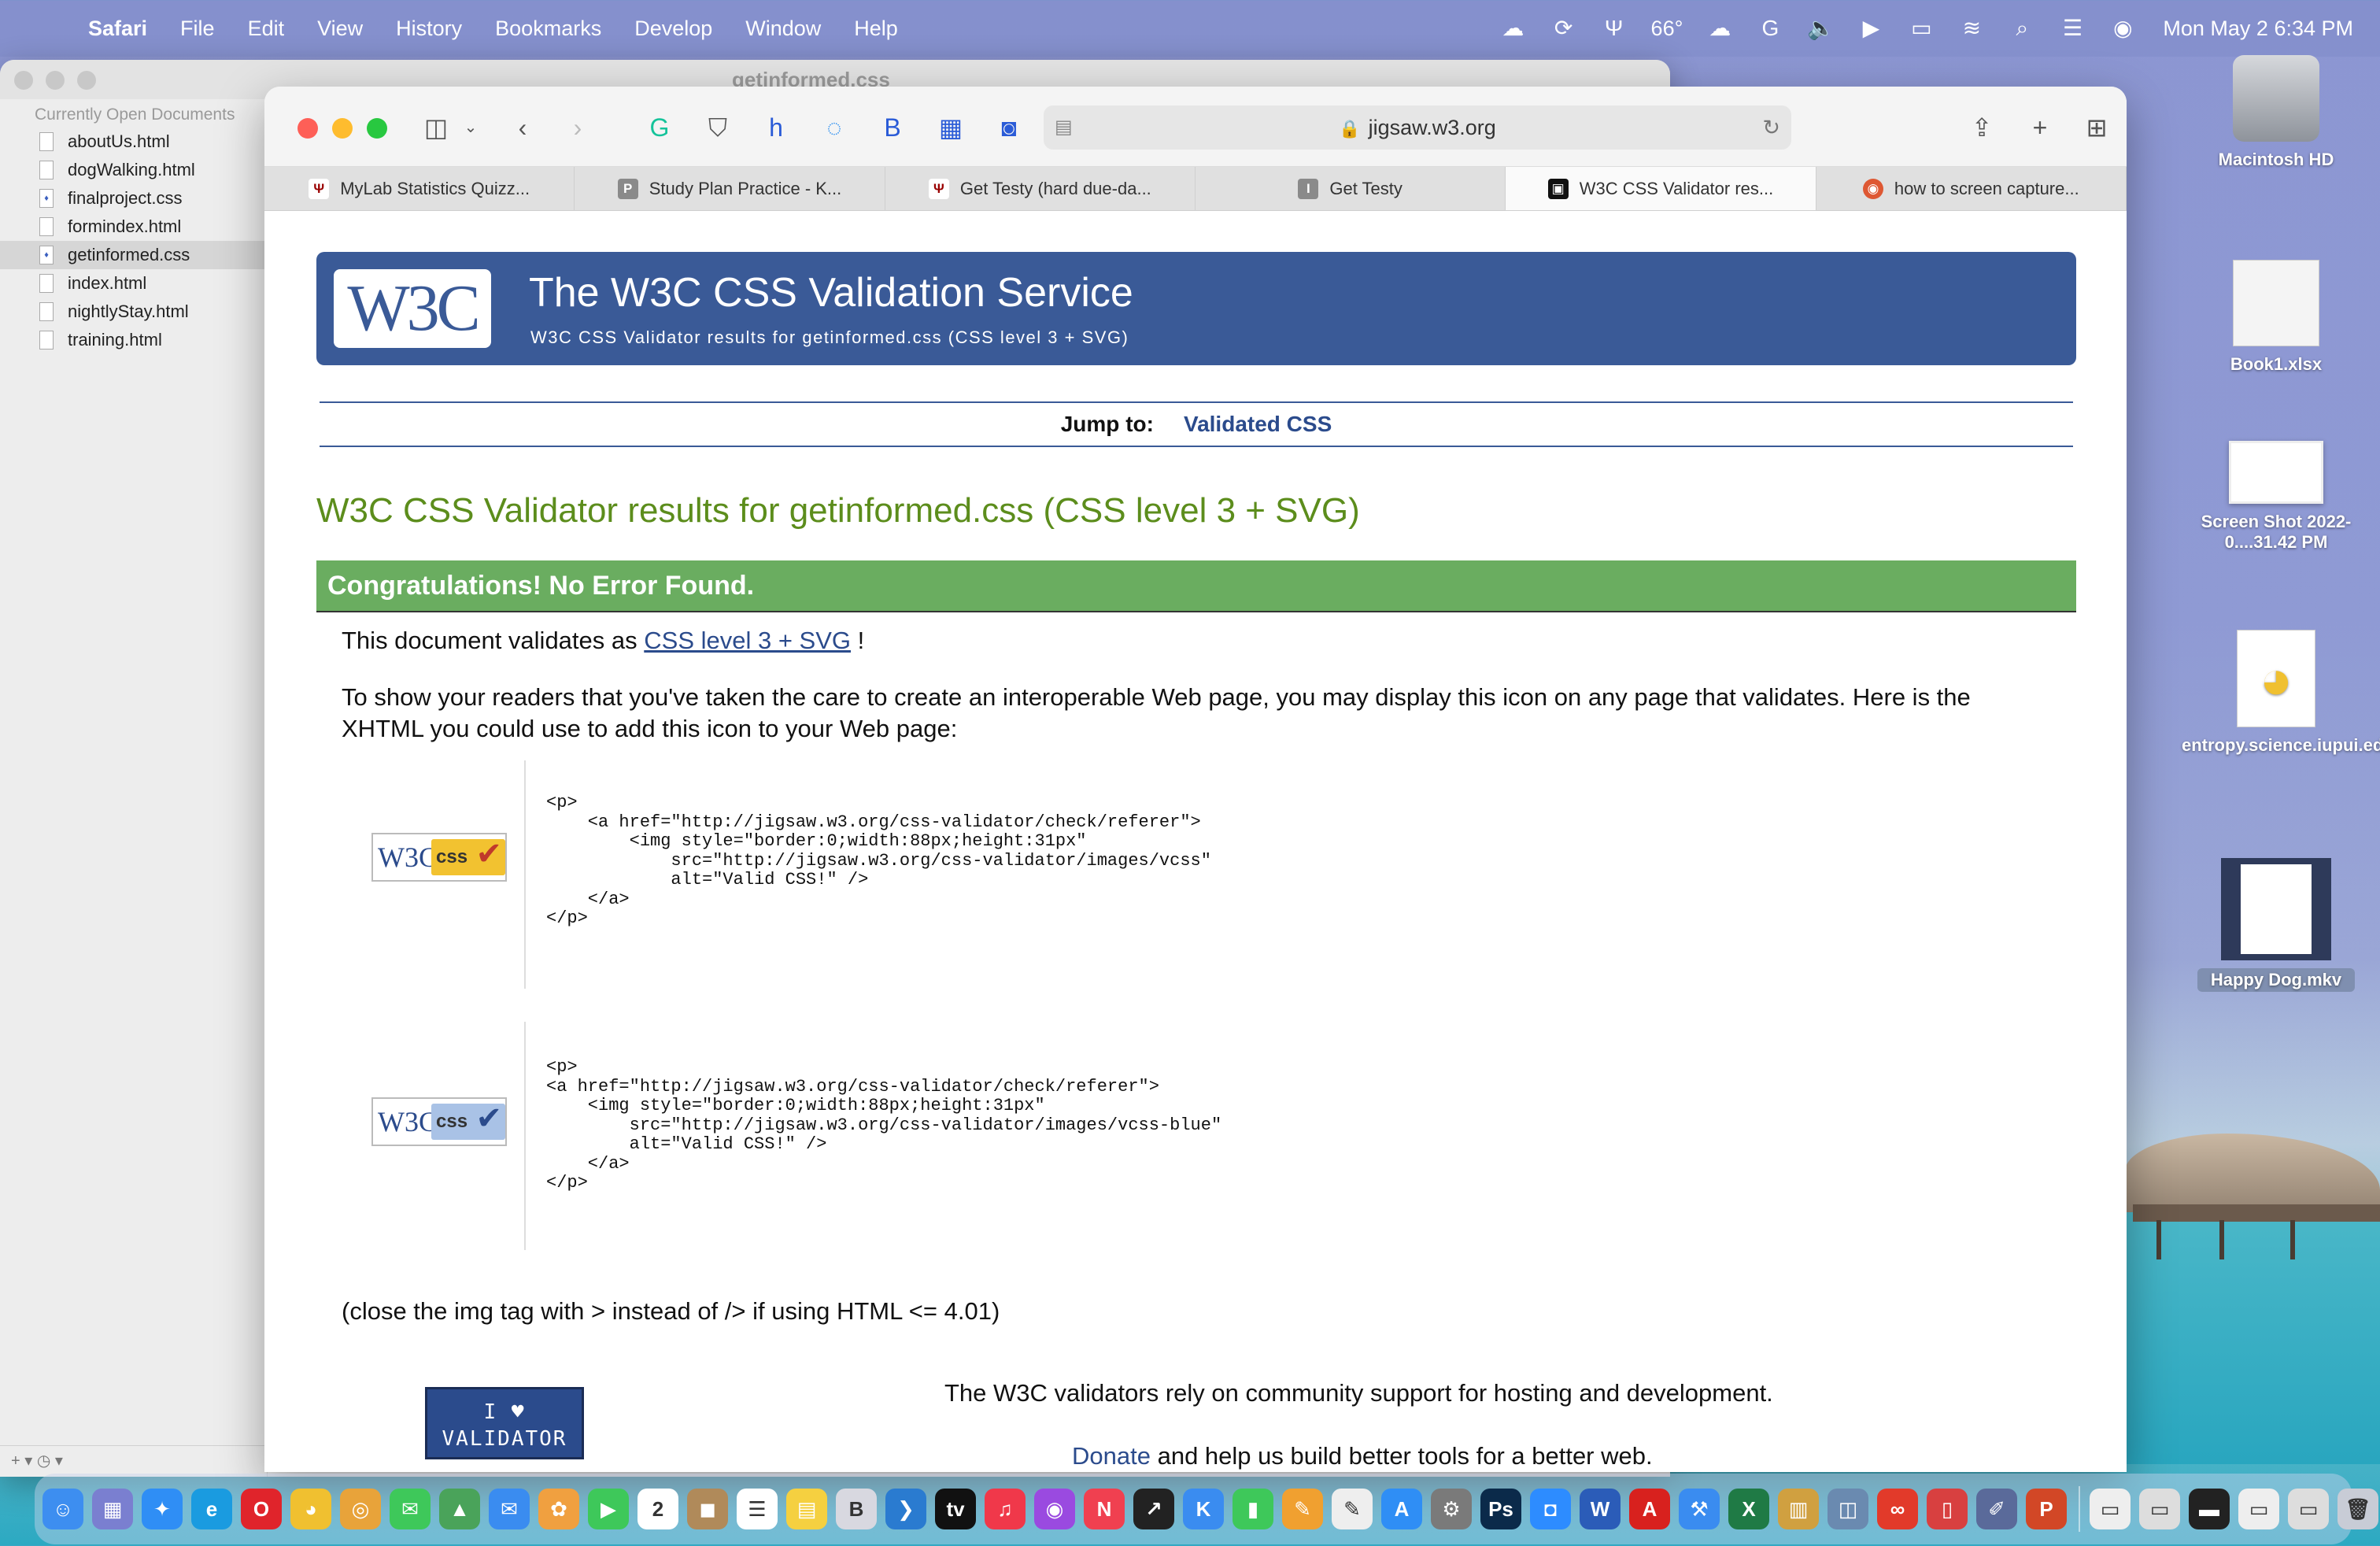 This screenshot has width=2380, height=1546. Describe the element at coordinates (783, 29) in the screenshot. I see `menu-window: Window` at that location.